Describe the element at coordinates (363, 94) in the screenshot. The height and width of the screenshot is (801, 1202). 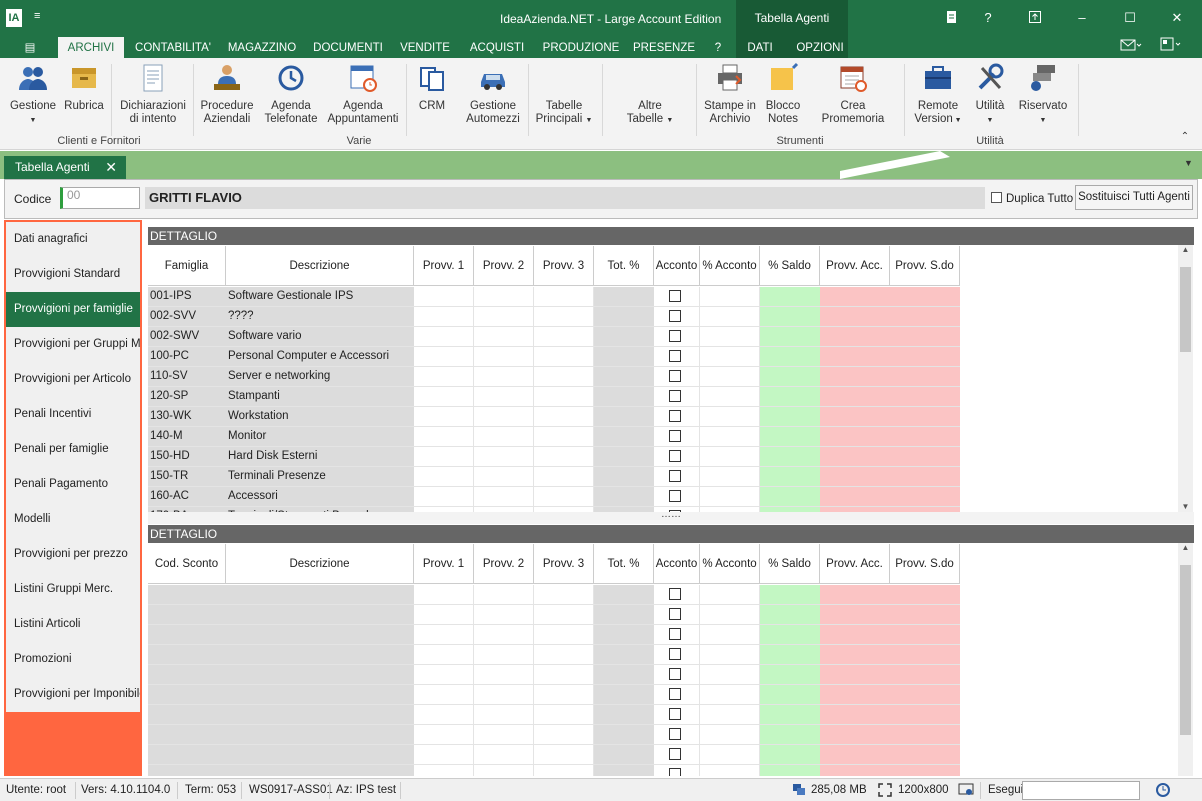
I see `agenda-appuntamenti-button: Agenda Appuntamenti` at that location.